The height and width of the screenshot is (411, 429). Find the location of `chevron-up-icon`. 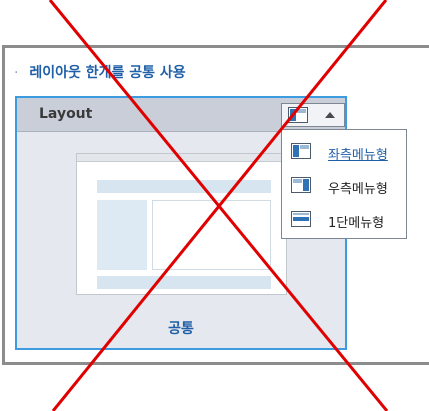

chevron-up-icon is located at coordinates (330, 115).